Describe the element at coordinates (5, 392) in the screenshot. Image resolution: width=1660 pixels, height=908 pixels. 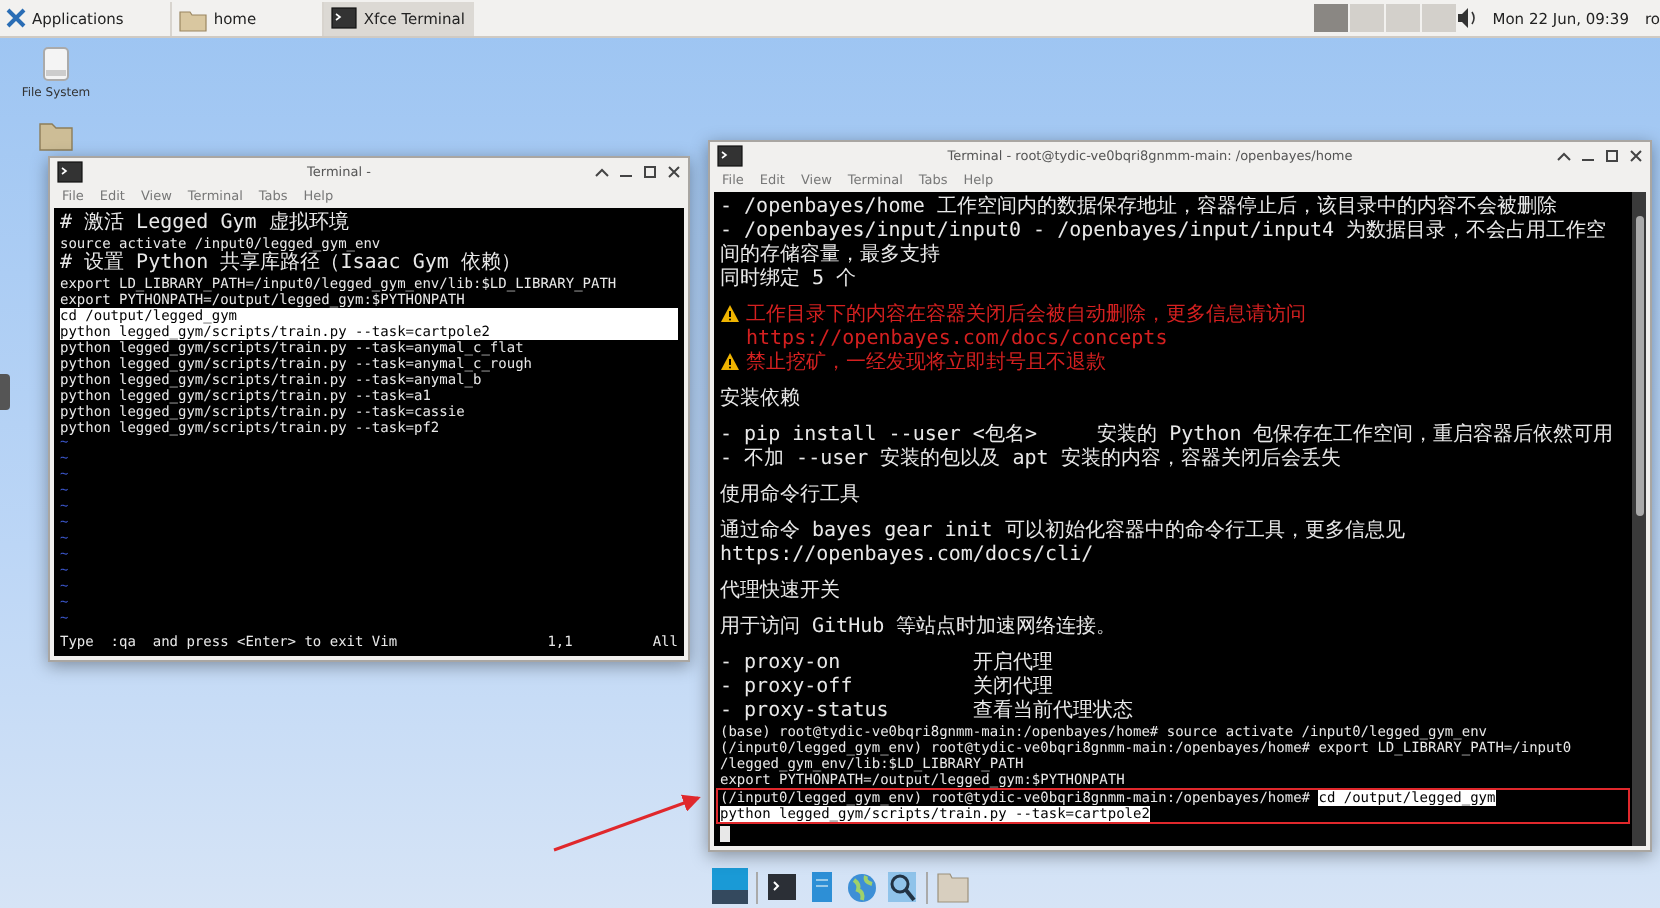
I see `panel-handle` at that location.